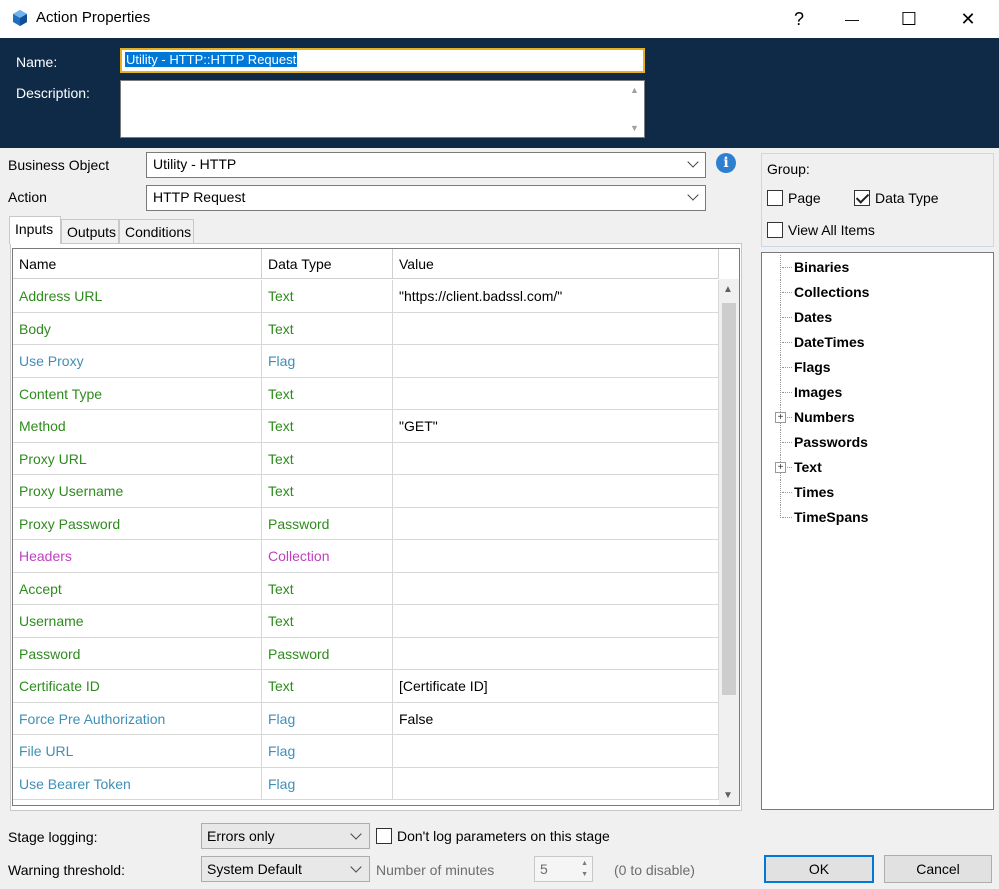 Image resolution: width=999 pixels, height=889 pixels. Describe the element at coordinates (327, 718) in the screenshot. I see `row-data-type-cell: Flag` at that location.